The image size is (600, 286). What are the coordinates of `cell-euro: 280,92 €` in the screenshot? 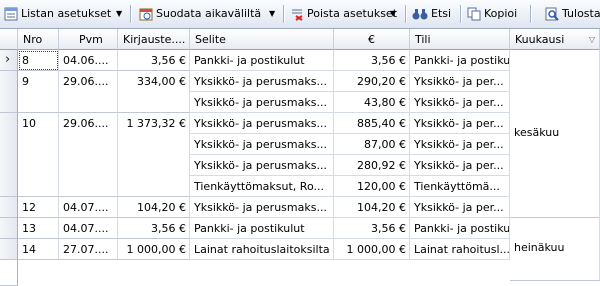 It's located at (372, 165).